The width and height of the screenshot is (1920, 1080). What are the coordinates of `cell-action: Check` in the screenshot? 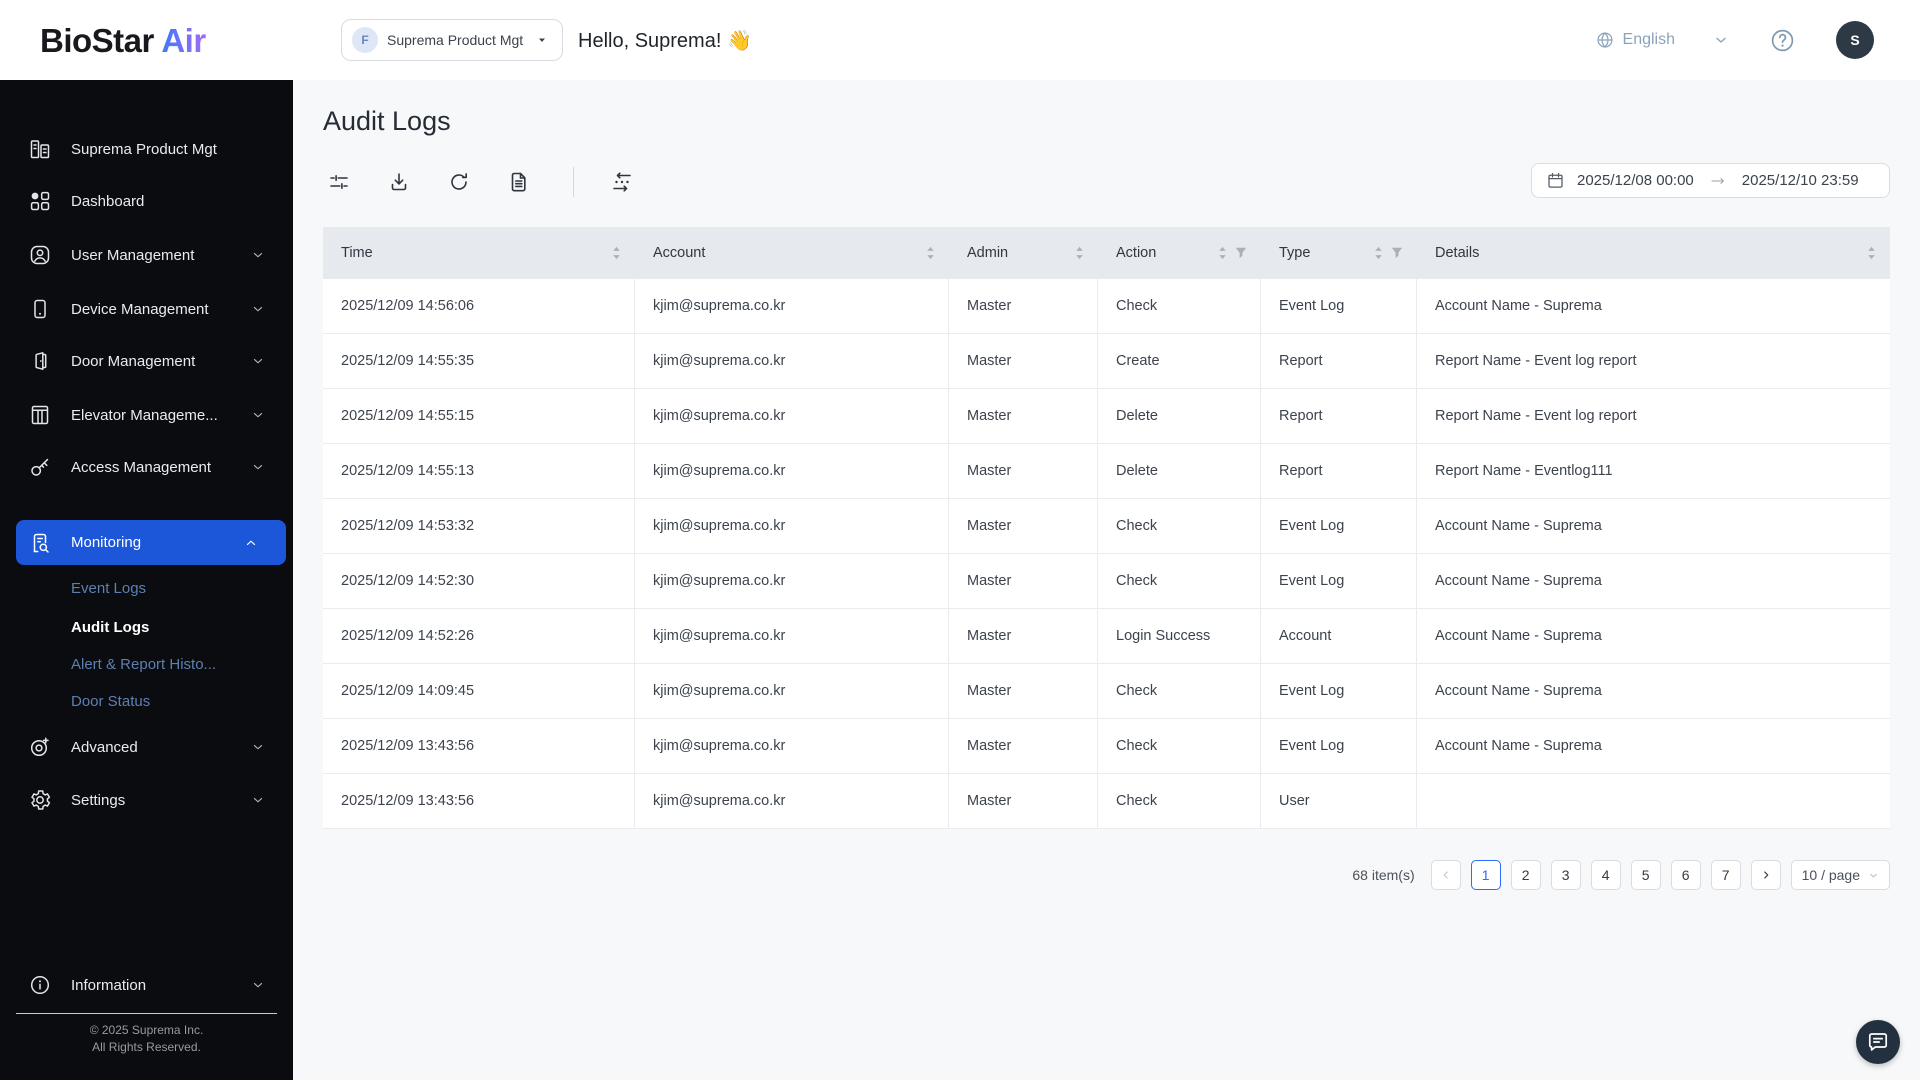 It's located at (1179, 526).